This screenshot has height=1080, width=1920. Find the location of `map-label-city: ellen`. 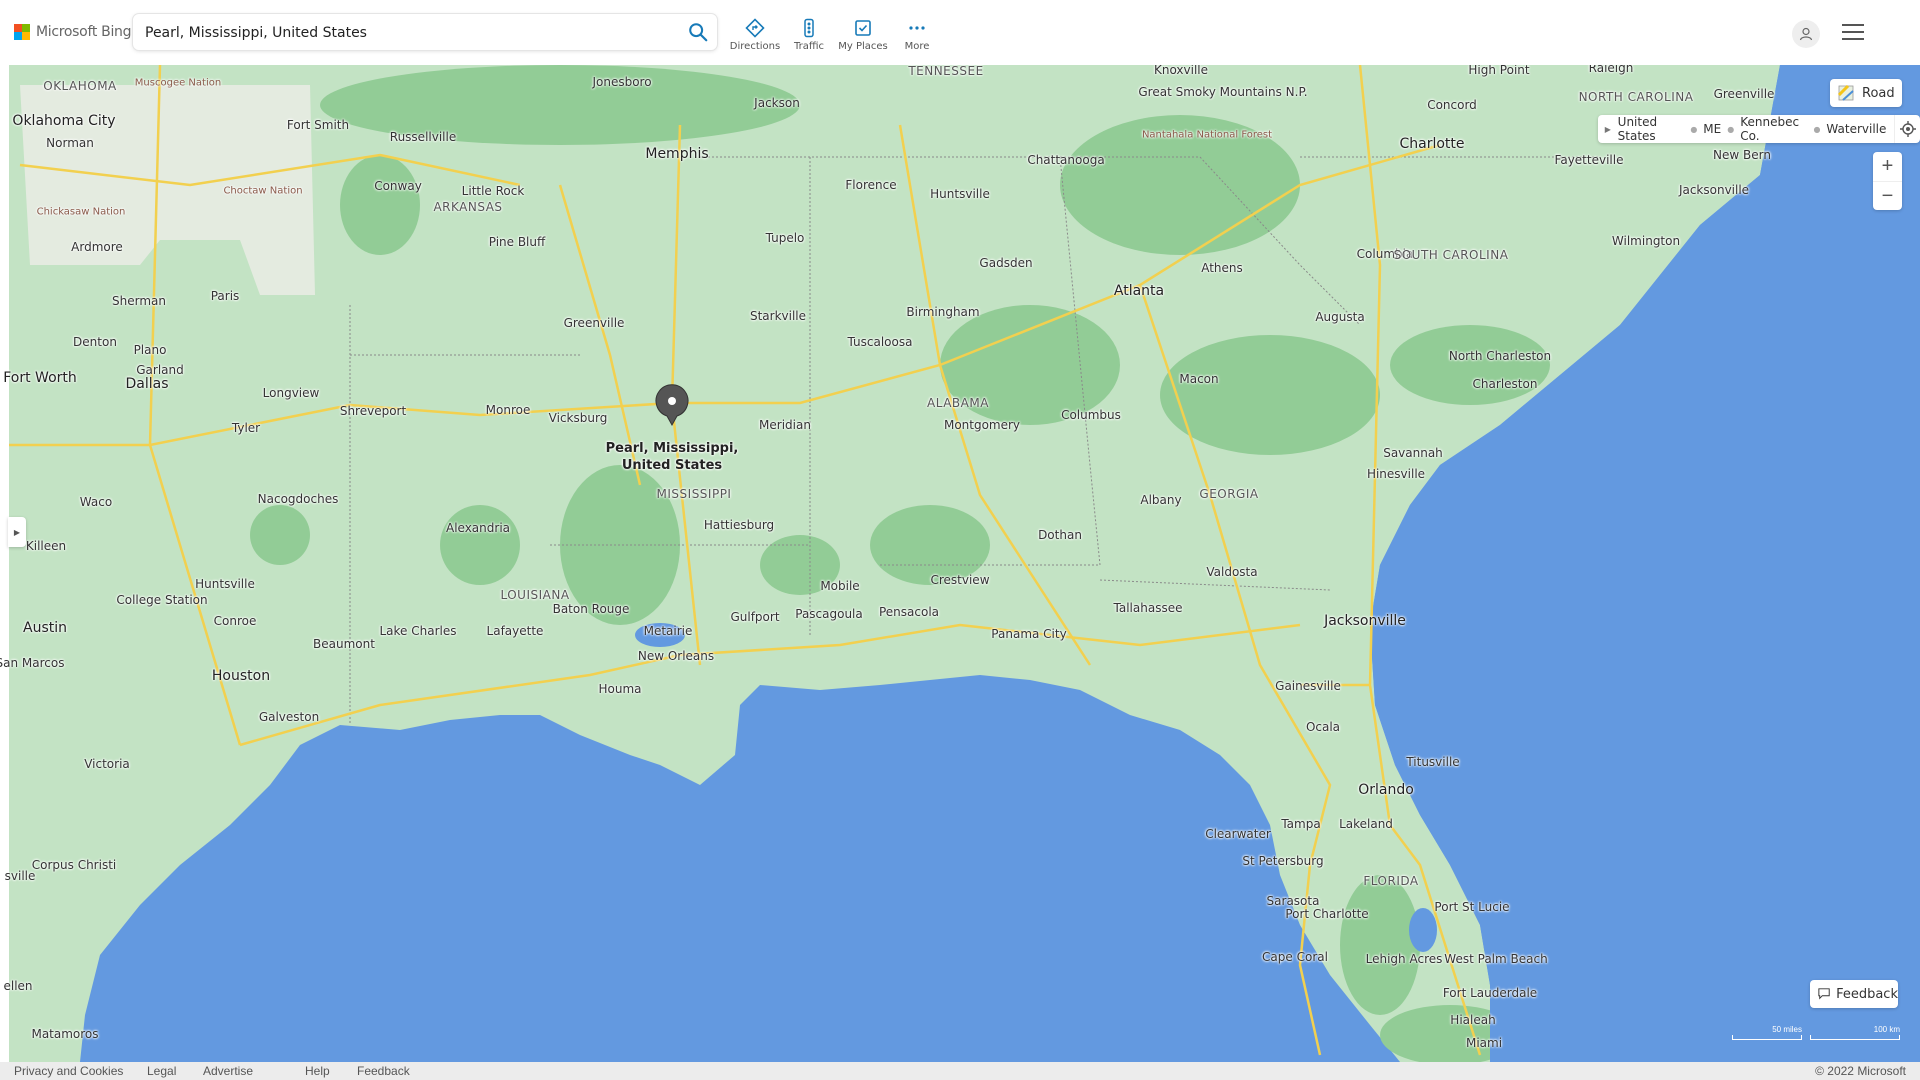

map-label-city: ellen is located at coordinates (18, 986).